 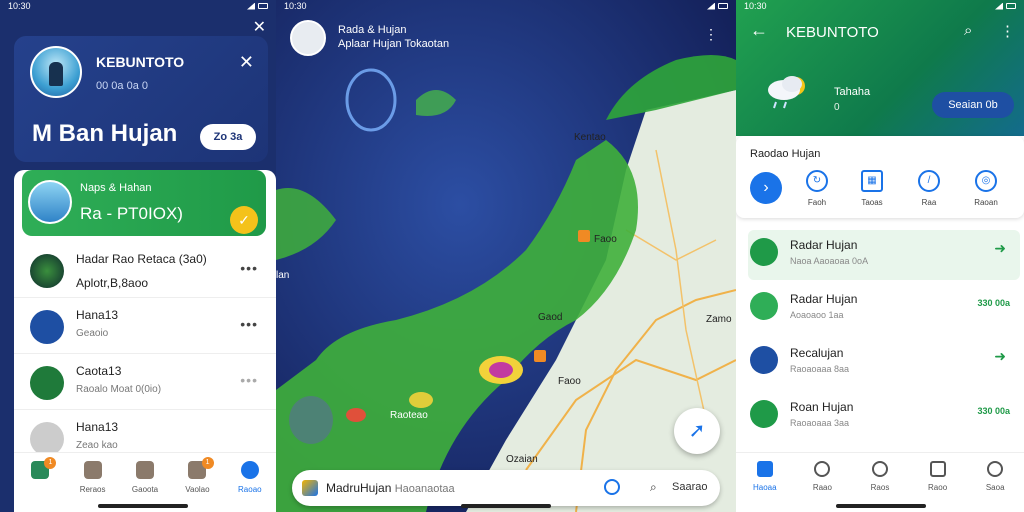 I want to click on status-bar: 10:30, so click(x=880, y=6).